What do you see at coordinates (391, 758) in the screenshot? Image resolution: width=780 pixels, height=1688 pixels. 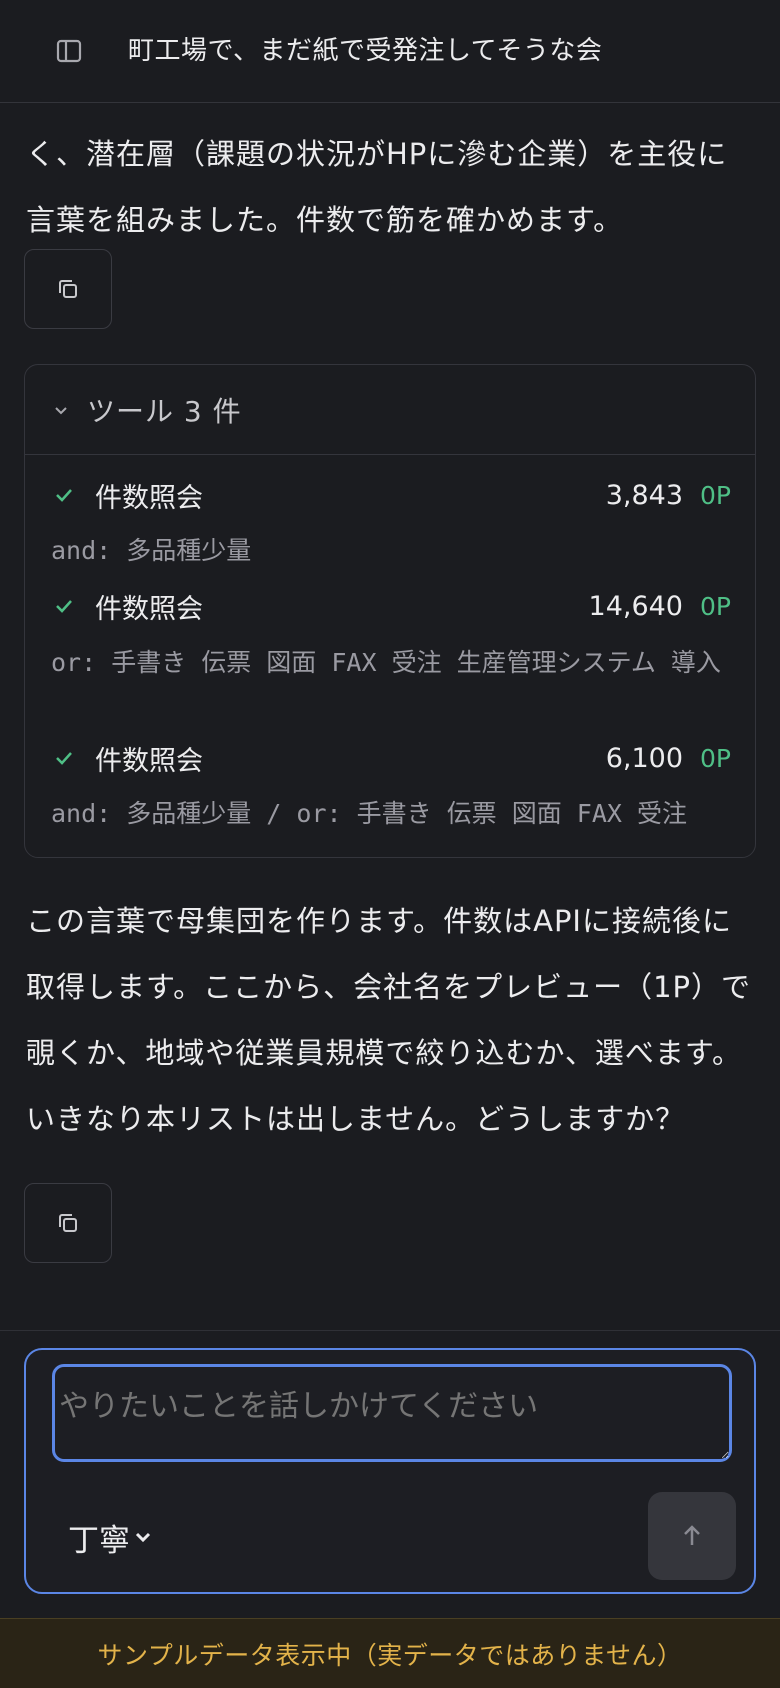 I see `tool-call-row: 件数照会 6,100 0P` at bounding box center [391, 758].